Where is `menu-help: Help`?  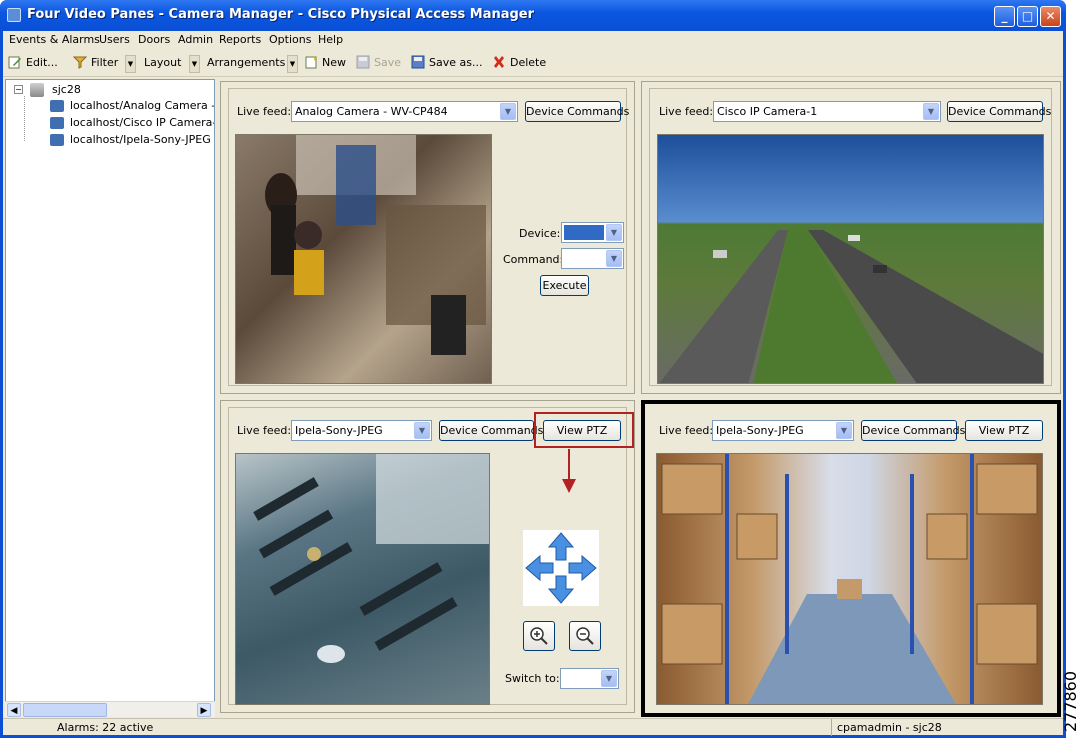
menu-help: Help is located at coordinates (330, 39).